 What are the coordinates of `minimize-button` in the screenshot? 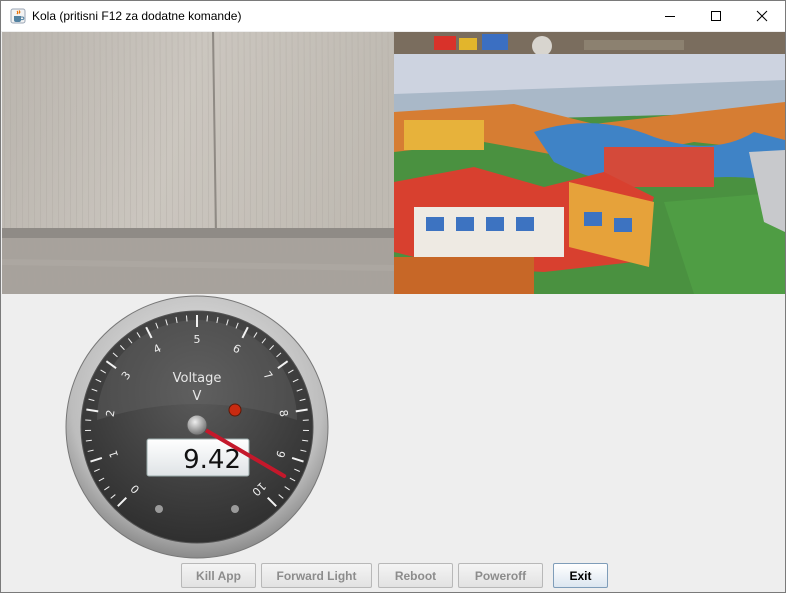 It's located at (670, 16).